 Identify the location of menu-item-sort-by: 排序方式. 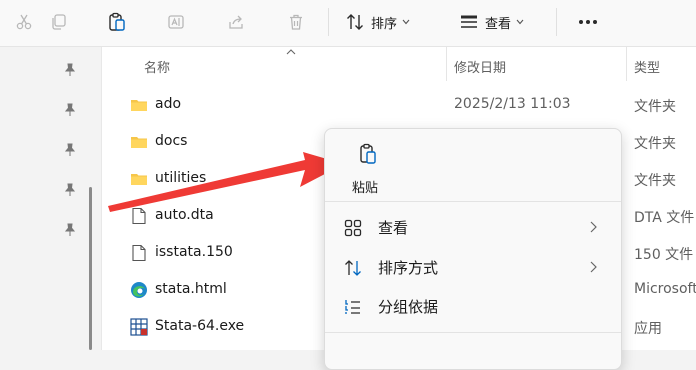
(473, 267).